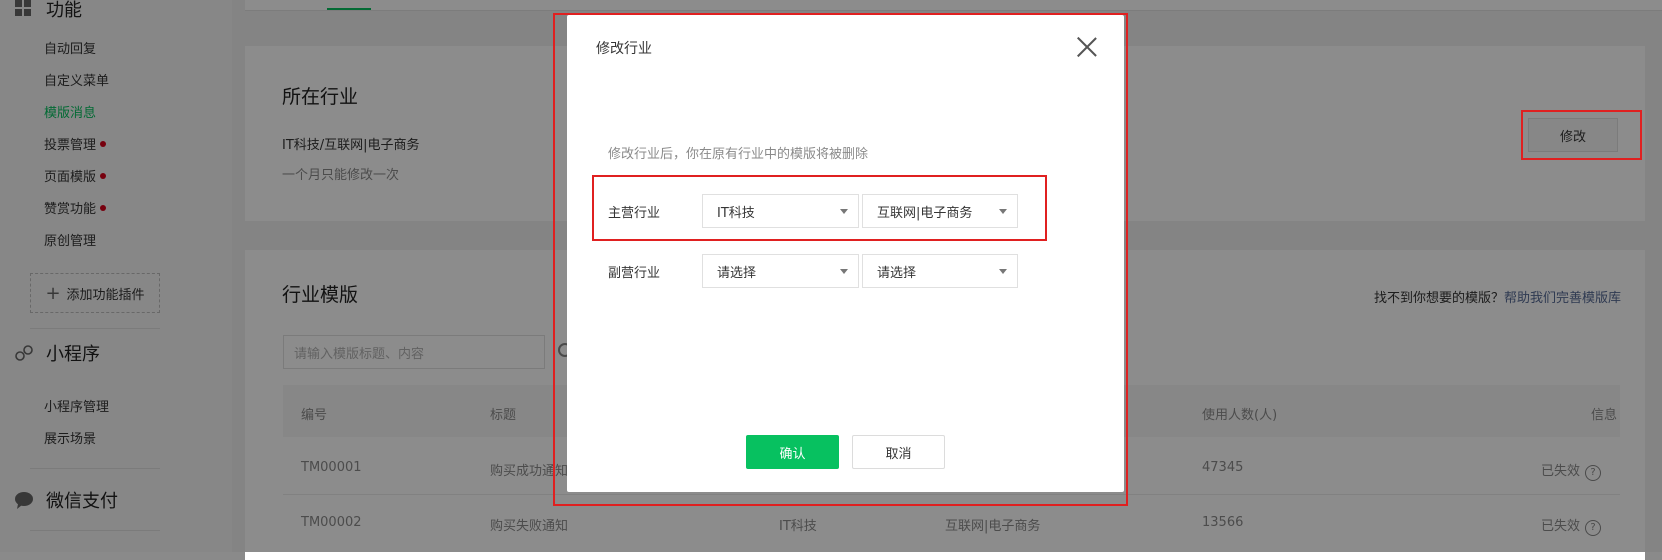 This screenshot has height=560, width=1662. Describe the element at coordinates (780, 211) in the screenshot. I see `primary-industry-select-1: IT科技` at that location.